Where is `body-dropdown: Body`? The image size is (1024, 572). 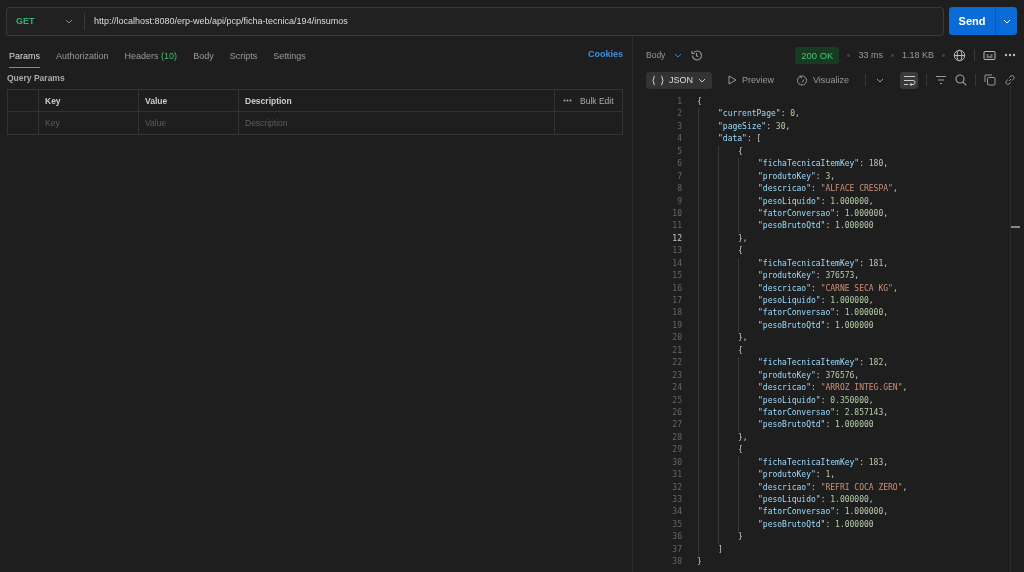 body-dropdown: Body is located at coordinates (664, 55).